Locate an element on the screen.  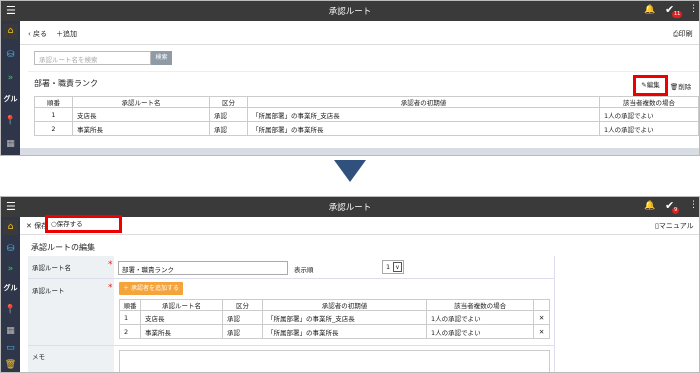
route-name-label: 承認ルート名 is located at coordinates (51, 268).